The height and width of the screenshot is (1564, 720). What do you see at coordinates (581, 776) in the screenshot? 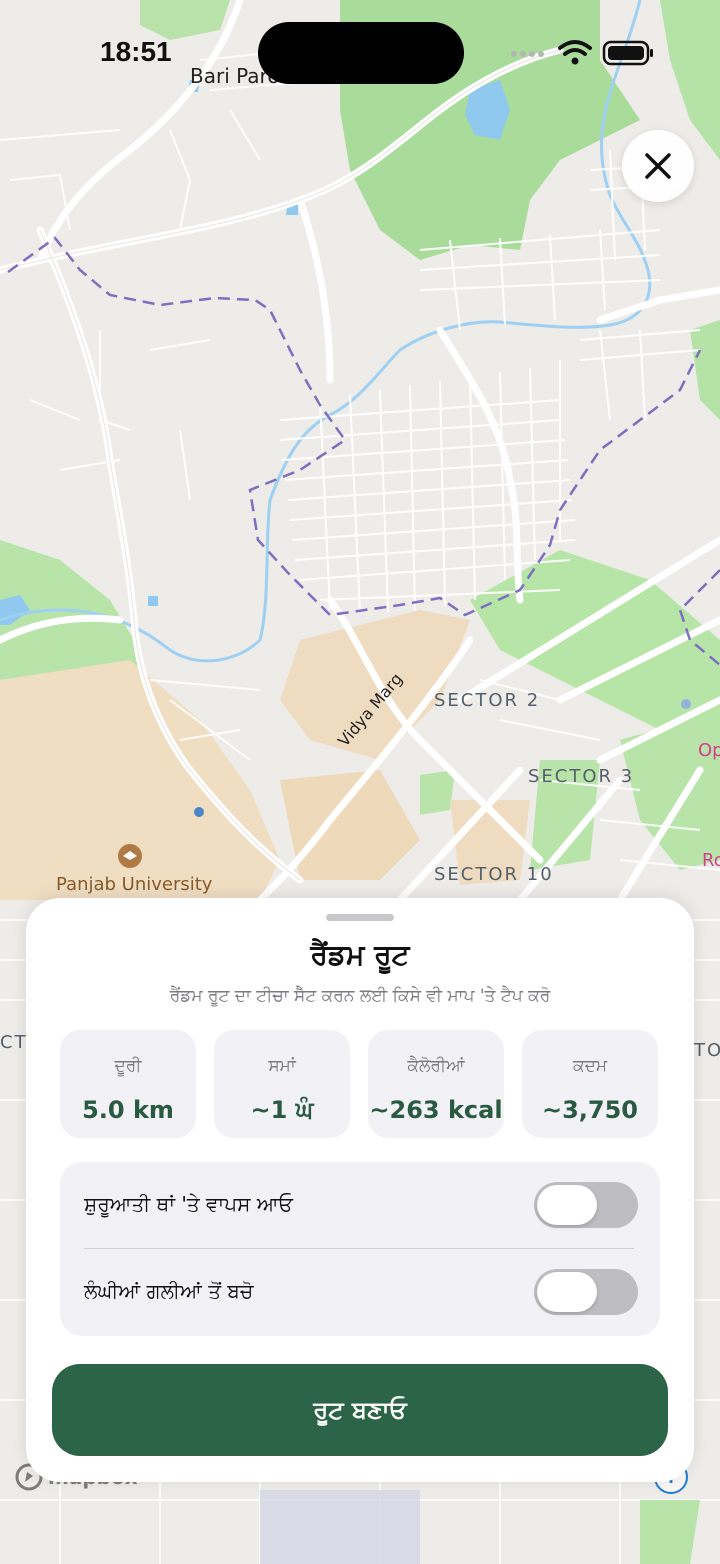
I see `map-label-sector-3: SECTOR 3` at bounding box center [581, 776].